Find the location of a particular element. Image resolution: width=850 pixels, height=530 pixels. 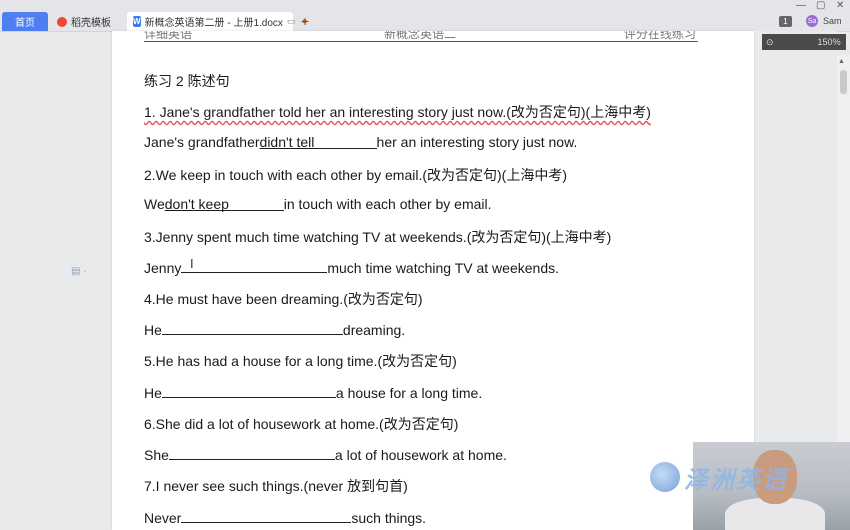

avatar: Sa is located at coordinates (812, 21).